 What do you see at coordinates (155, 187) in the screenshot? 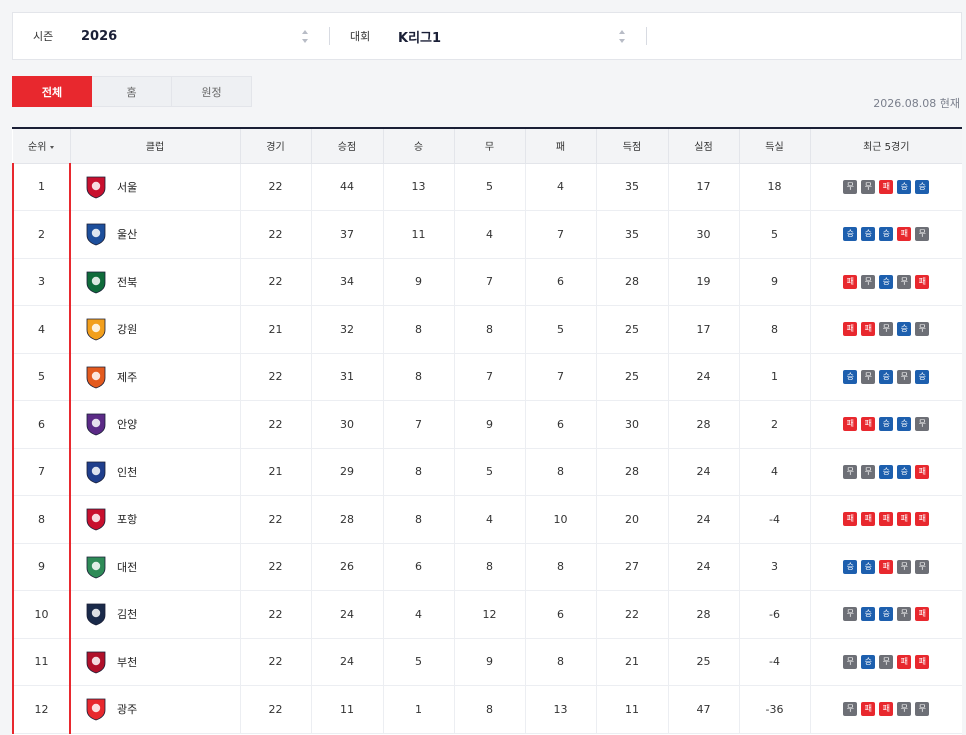
I see `club-cell: 서울` at bounding box center [155, 187].